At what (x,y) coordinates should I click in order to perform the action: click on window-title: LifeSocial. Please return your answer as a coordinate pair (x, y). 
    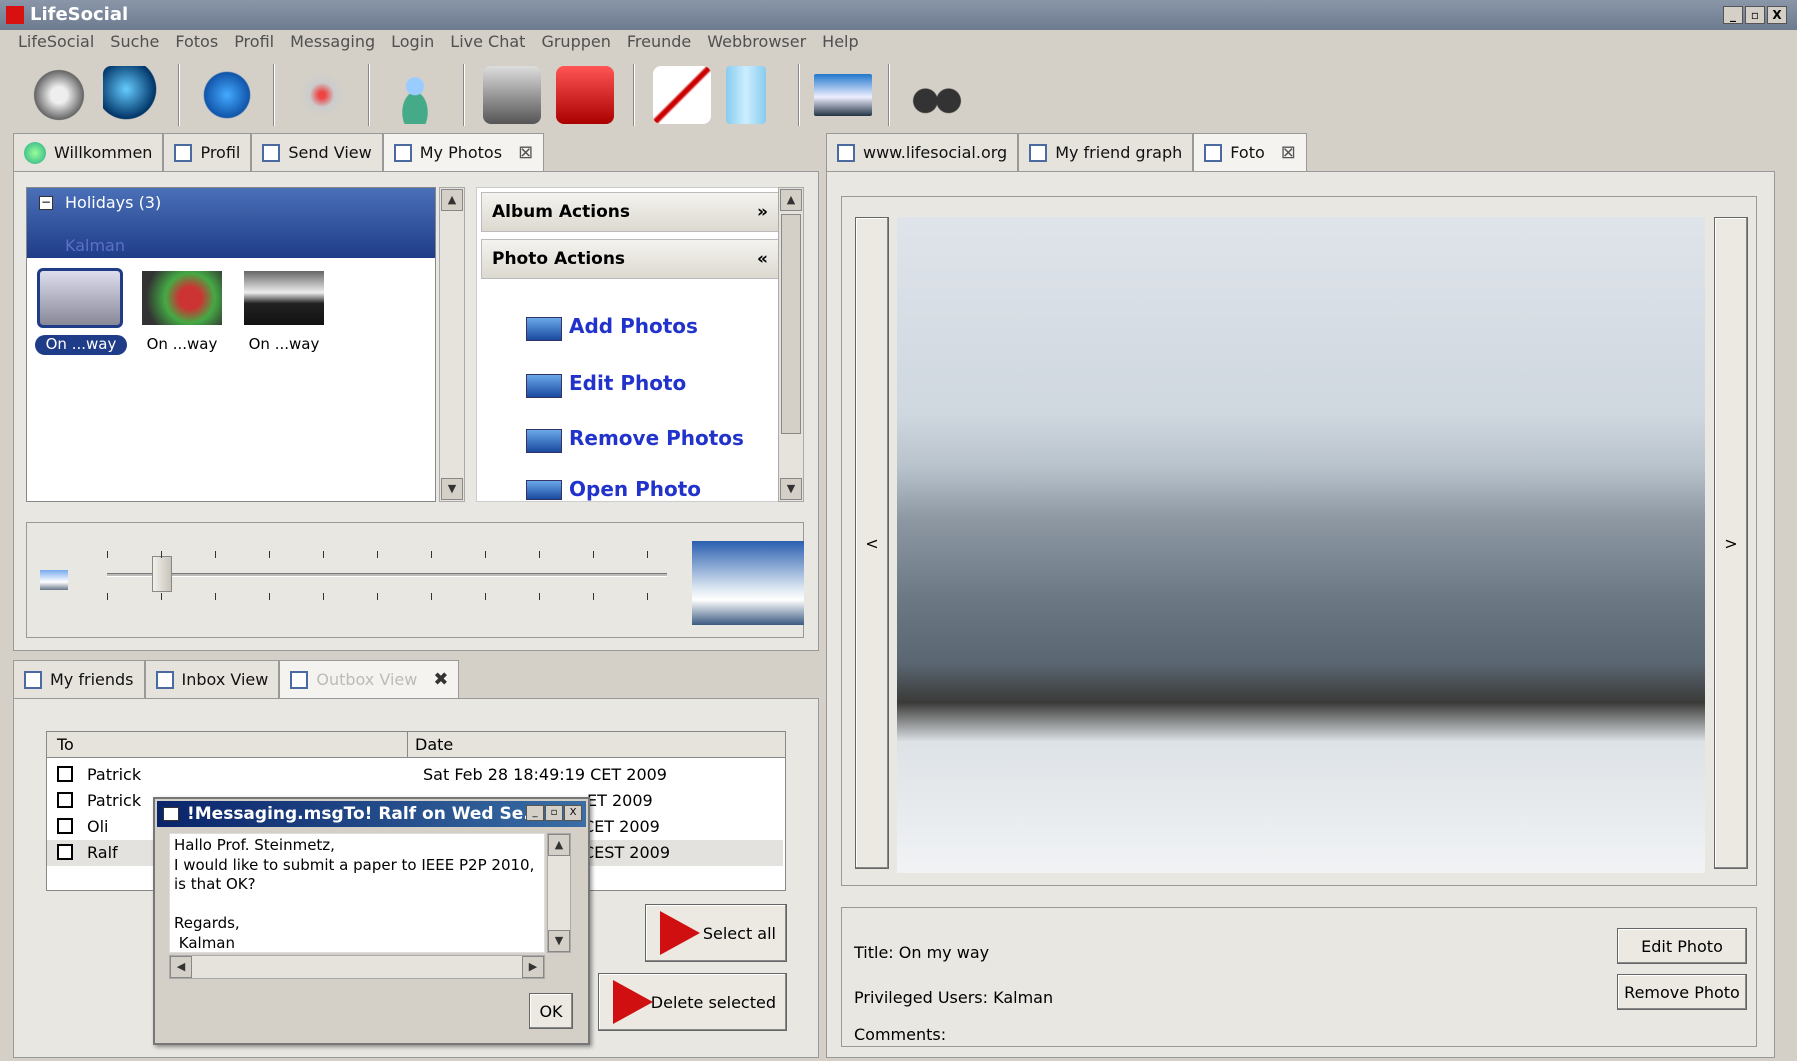
    Looking at the image, I should click on (79, 14).